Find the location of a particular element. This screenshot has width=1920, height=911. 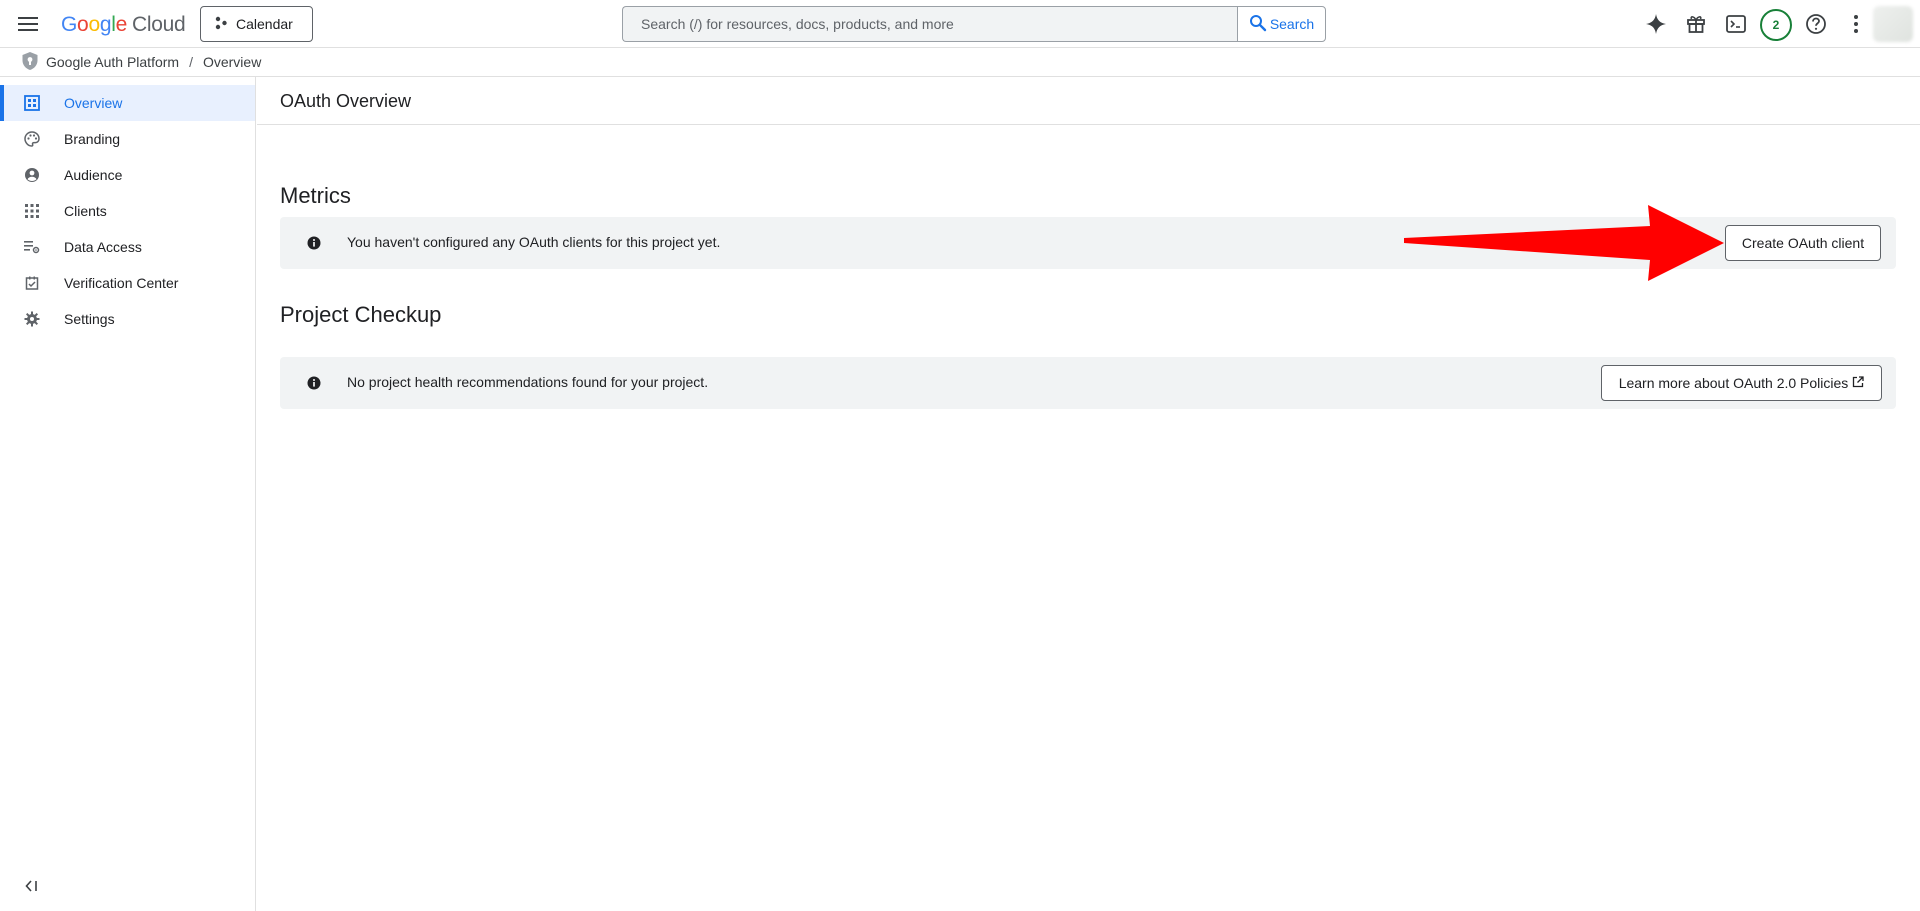

more-vert-icon is located at coordinates (1856, 24).